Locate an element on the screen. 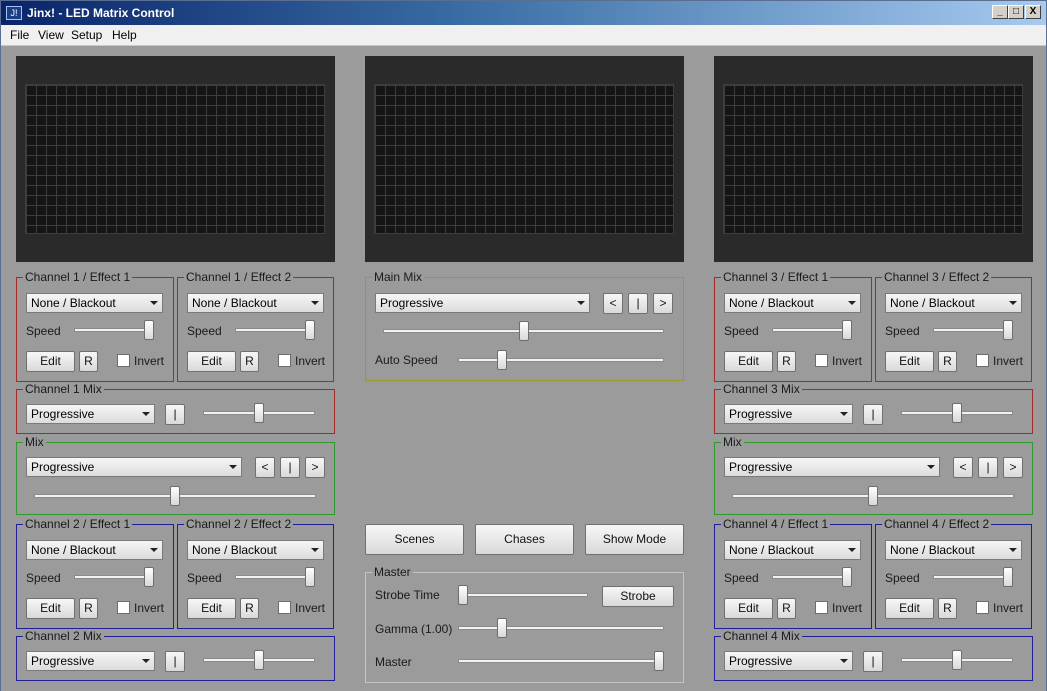 The height and width of the screenshot is (691, 1047). scenes-button: Scenes is located at coordinates (414, 539).